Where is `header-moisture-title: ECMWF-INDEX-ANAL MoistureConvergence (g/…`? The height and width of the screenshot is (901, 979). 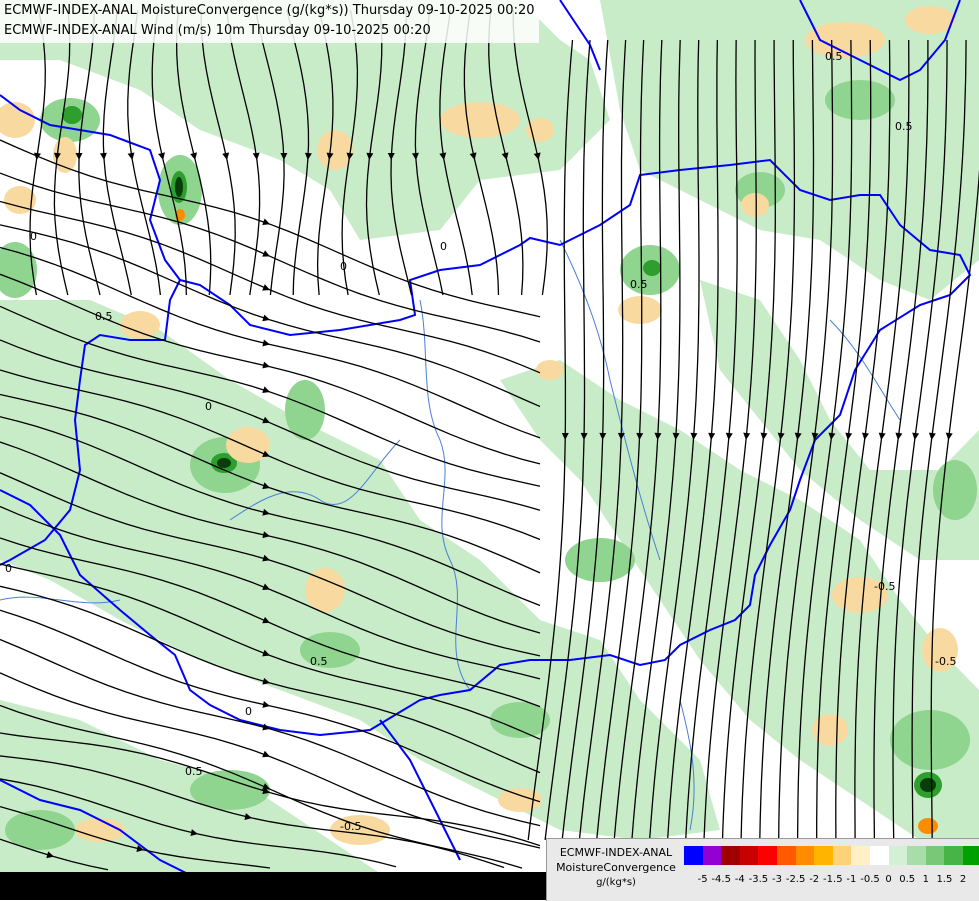
header-moisture-title: ECMWF-INDEX-ANAL MoistureConvergence (g/… is located at coordinates (269, 10).